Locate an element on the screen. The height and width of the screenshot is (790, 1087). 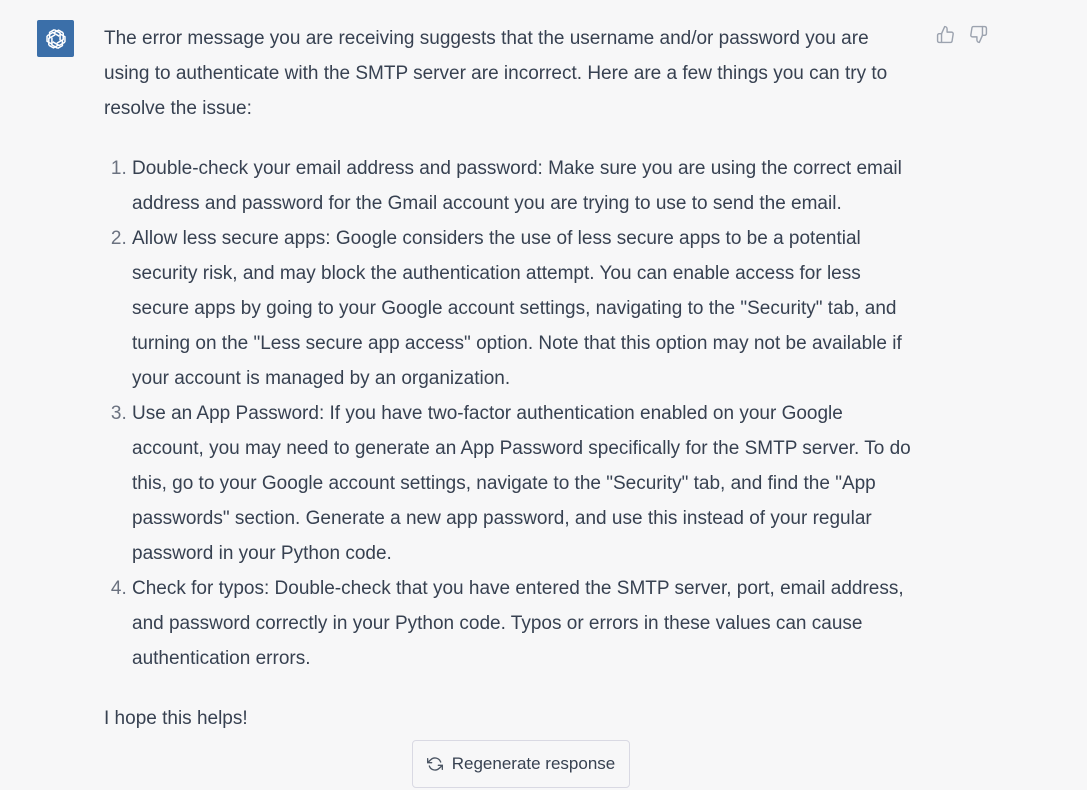
message-closing: I hope this helps! is located at coordinates (176, 718).